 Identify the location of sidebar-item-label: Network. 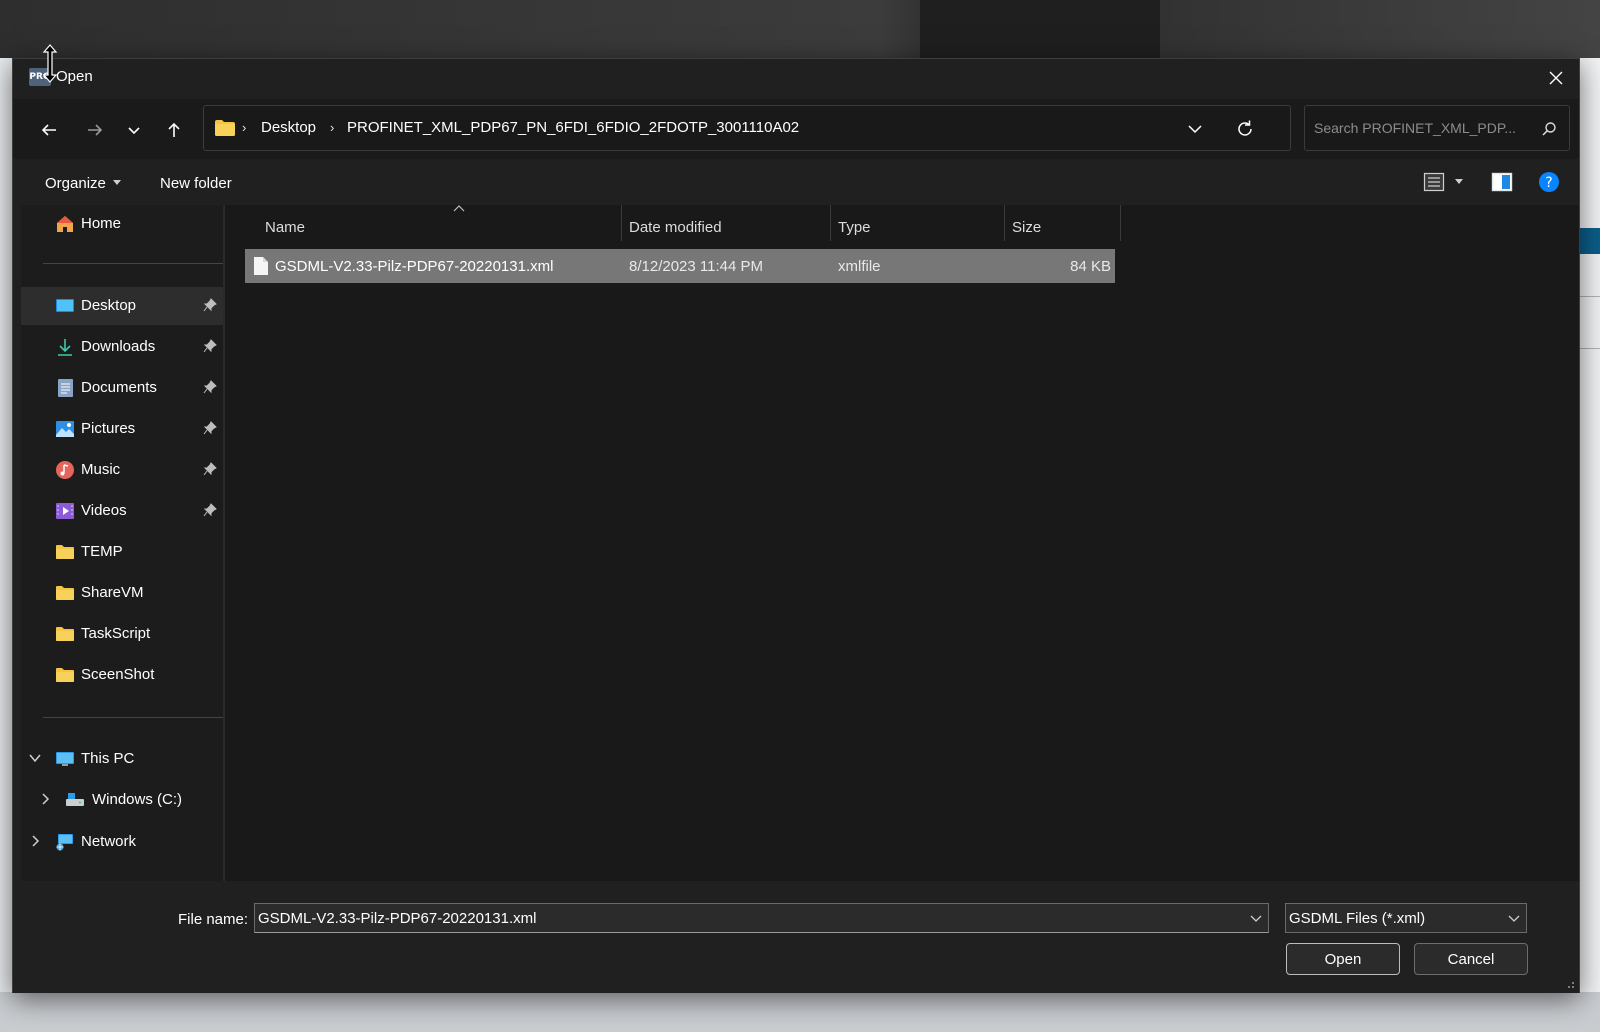
(109, 841).